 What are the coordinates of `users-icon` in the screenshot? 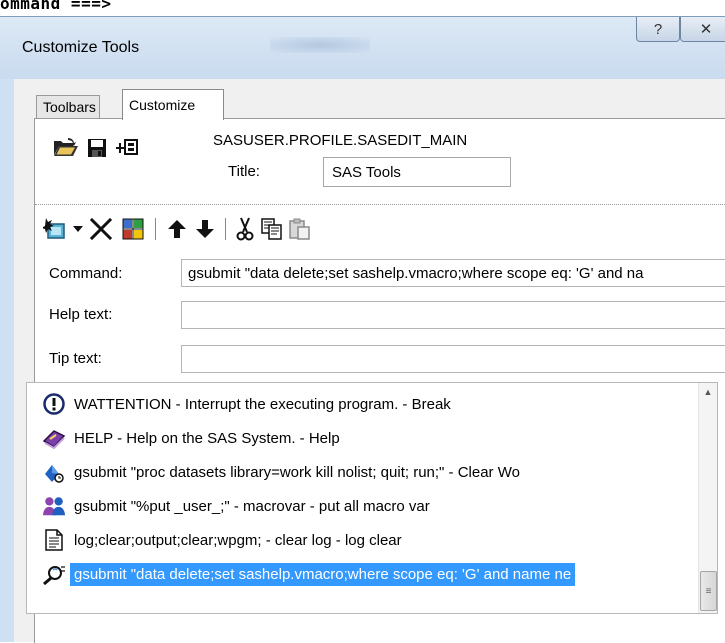 It's located at (54, 506).